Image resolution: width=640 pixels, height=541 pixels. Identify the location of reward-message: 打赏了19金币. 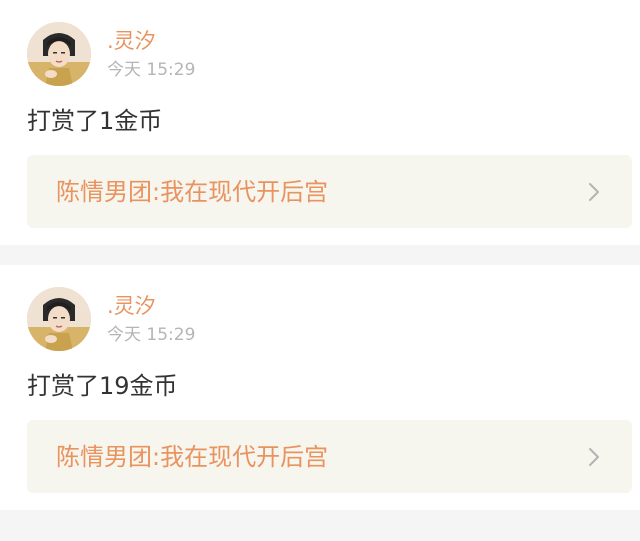
(102, 386).